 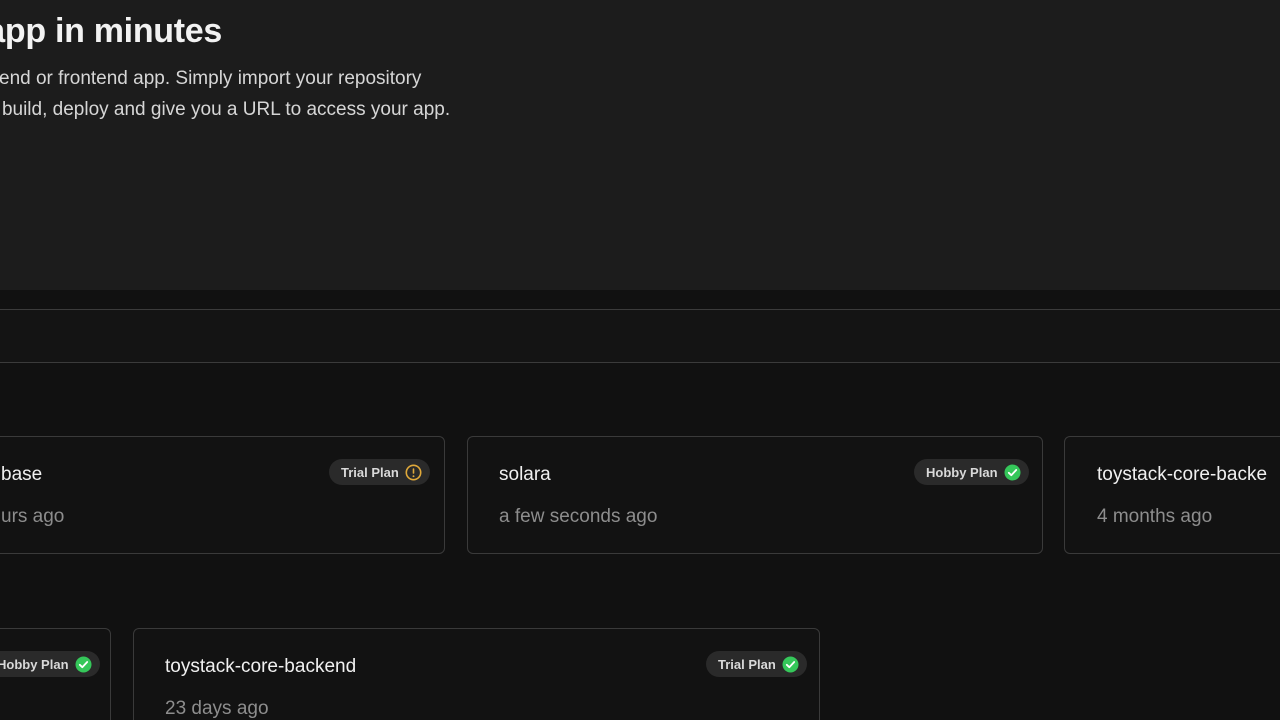 I want to click on project-updated-time: urs ago, so click(x=33, y=516).